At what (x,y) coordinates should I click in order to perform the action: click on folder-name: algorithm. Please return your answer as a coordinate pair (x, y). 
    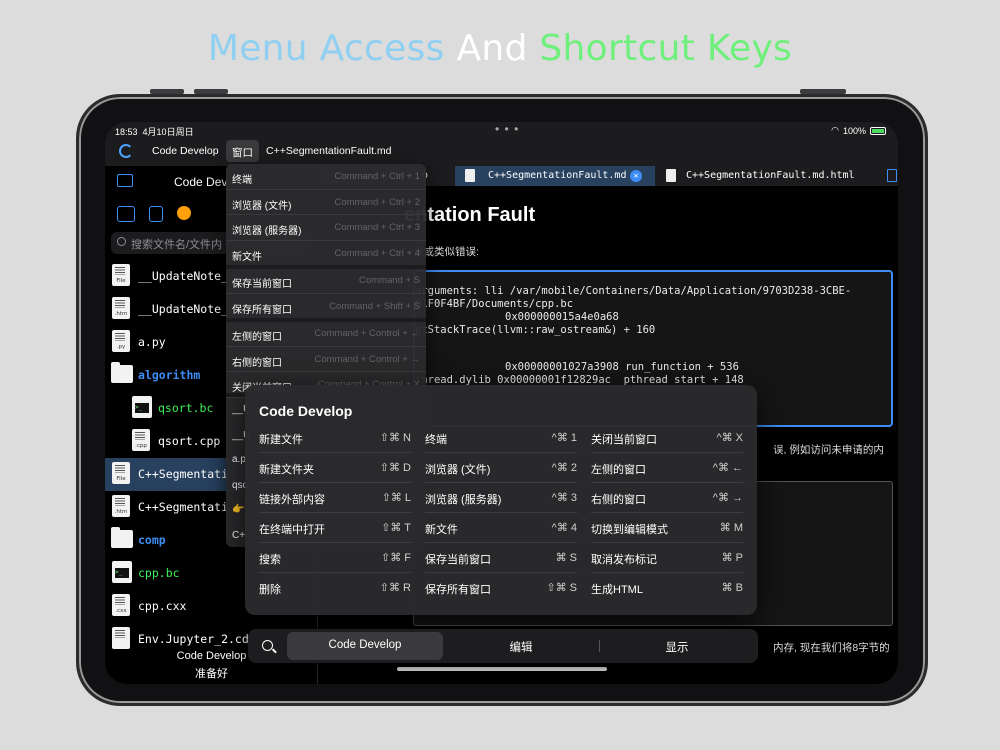
    Looking at the image, I should click on (169, 375).